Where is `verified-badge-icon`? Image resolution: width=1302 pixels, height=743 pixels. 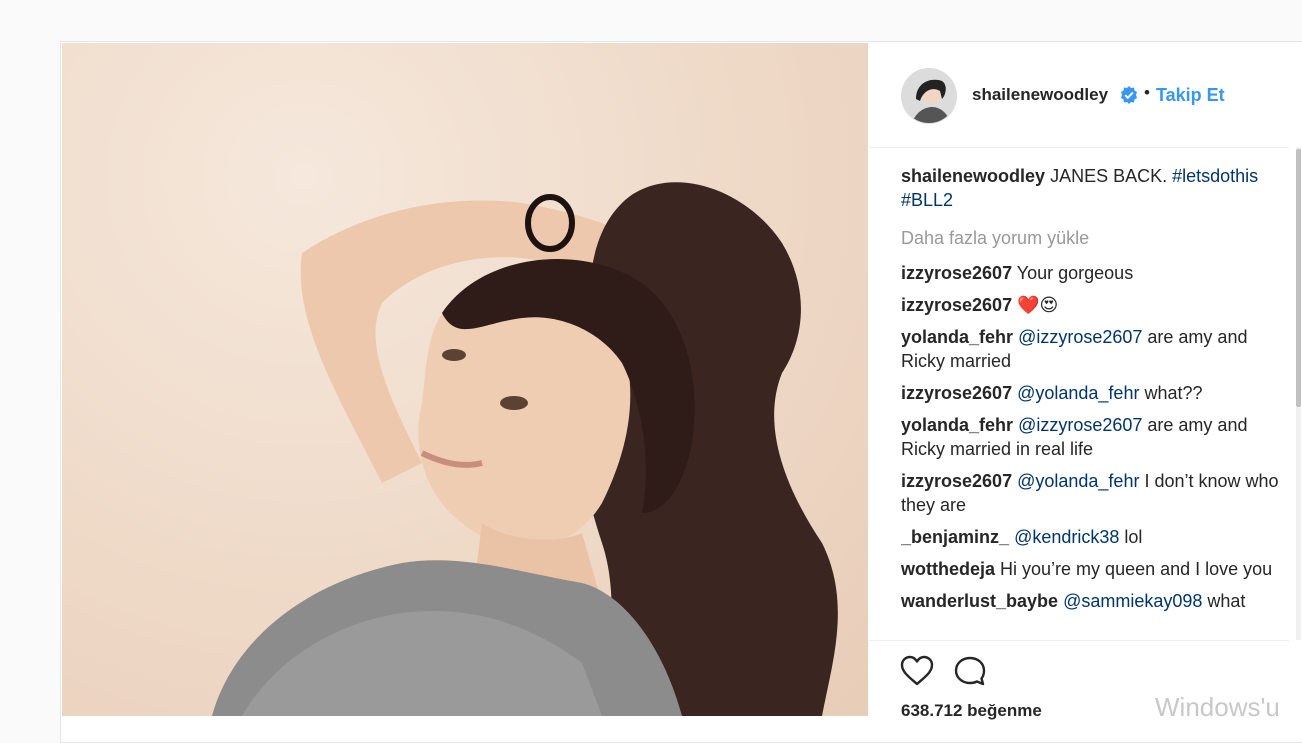
verified-badge-icon is located at coordinates (1129, 95).